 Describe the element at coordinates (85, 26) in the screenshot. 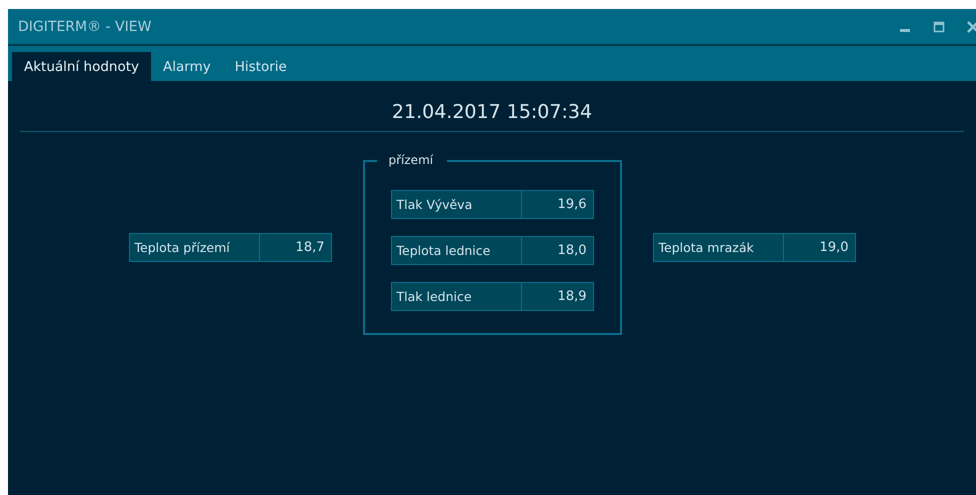

I see `window-title: DIGITERM® - VIEW` at that location.